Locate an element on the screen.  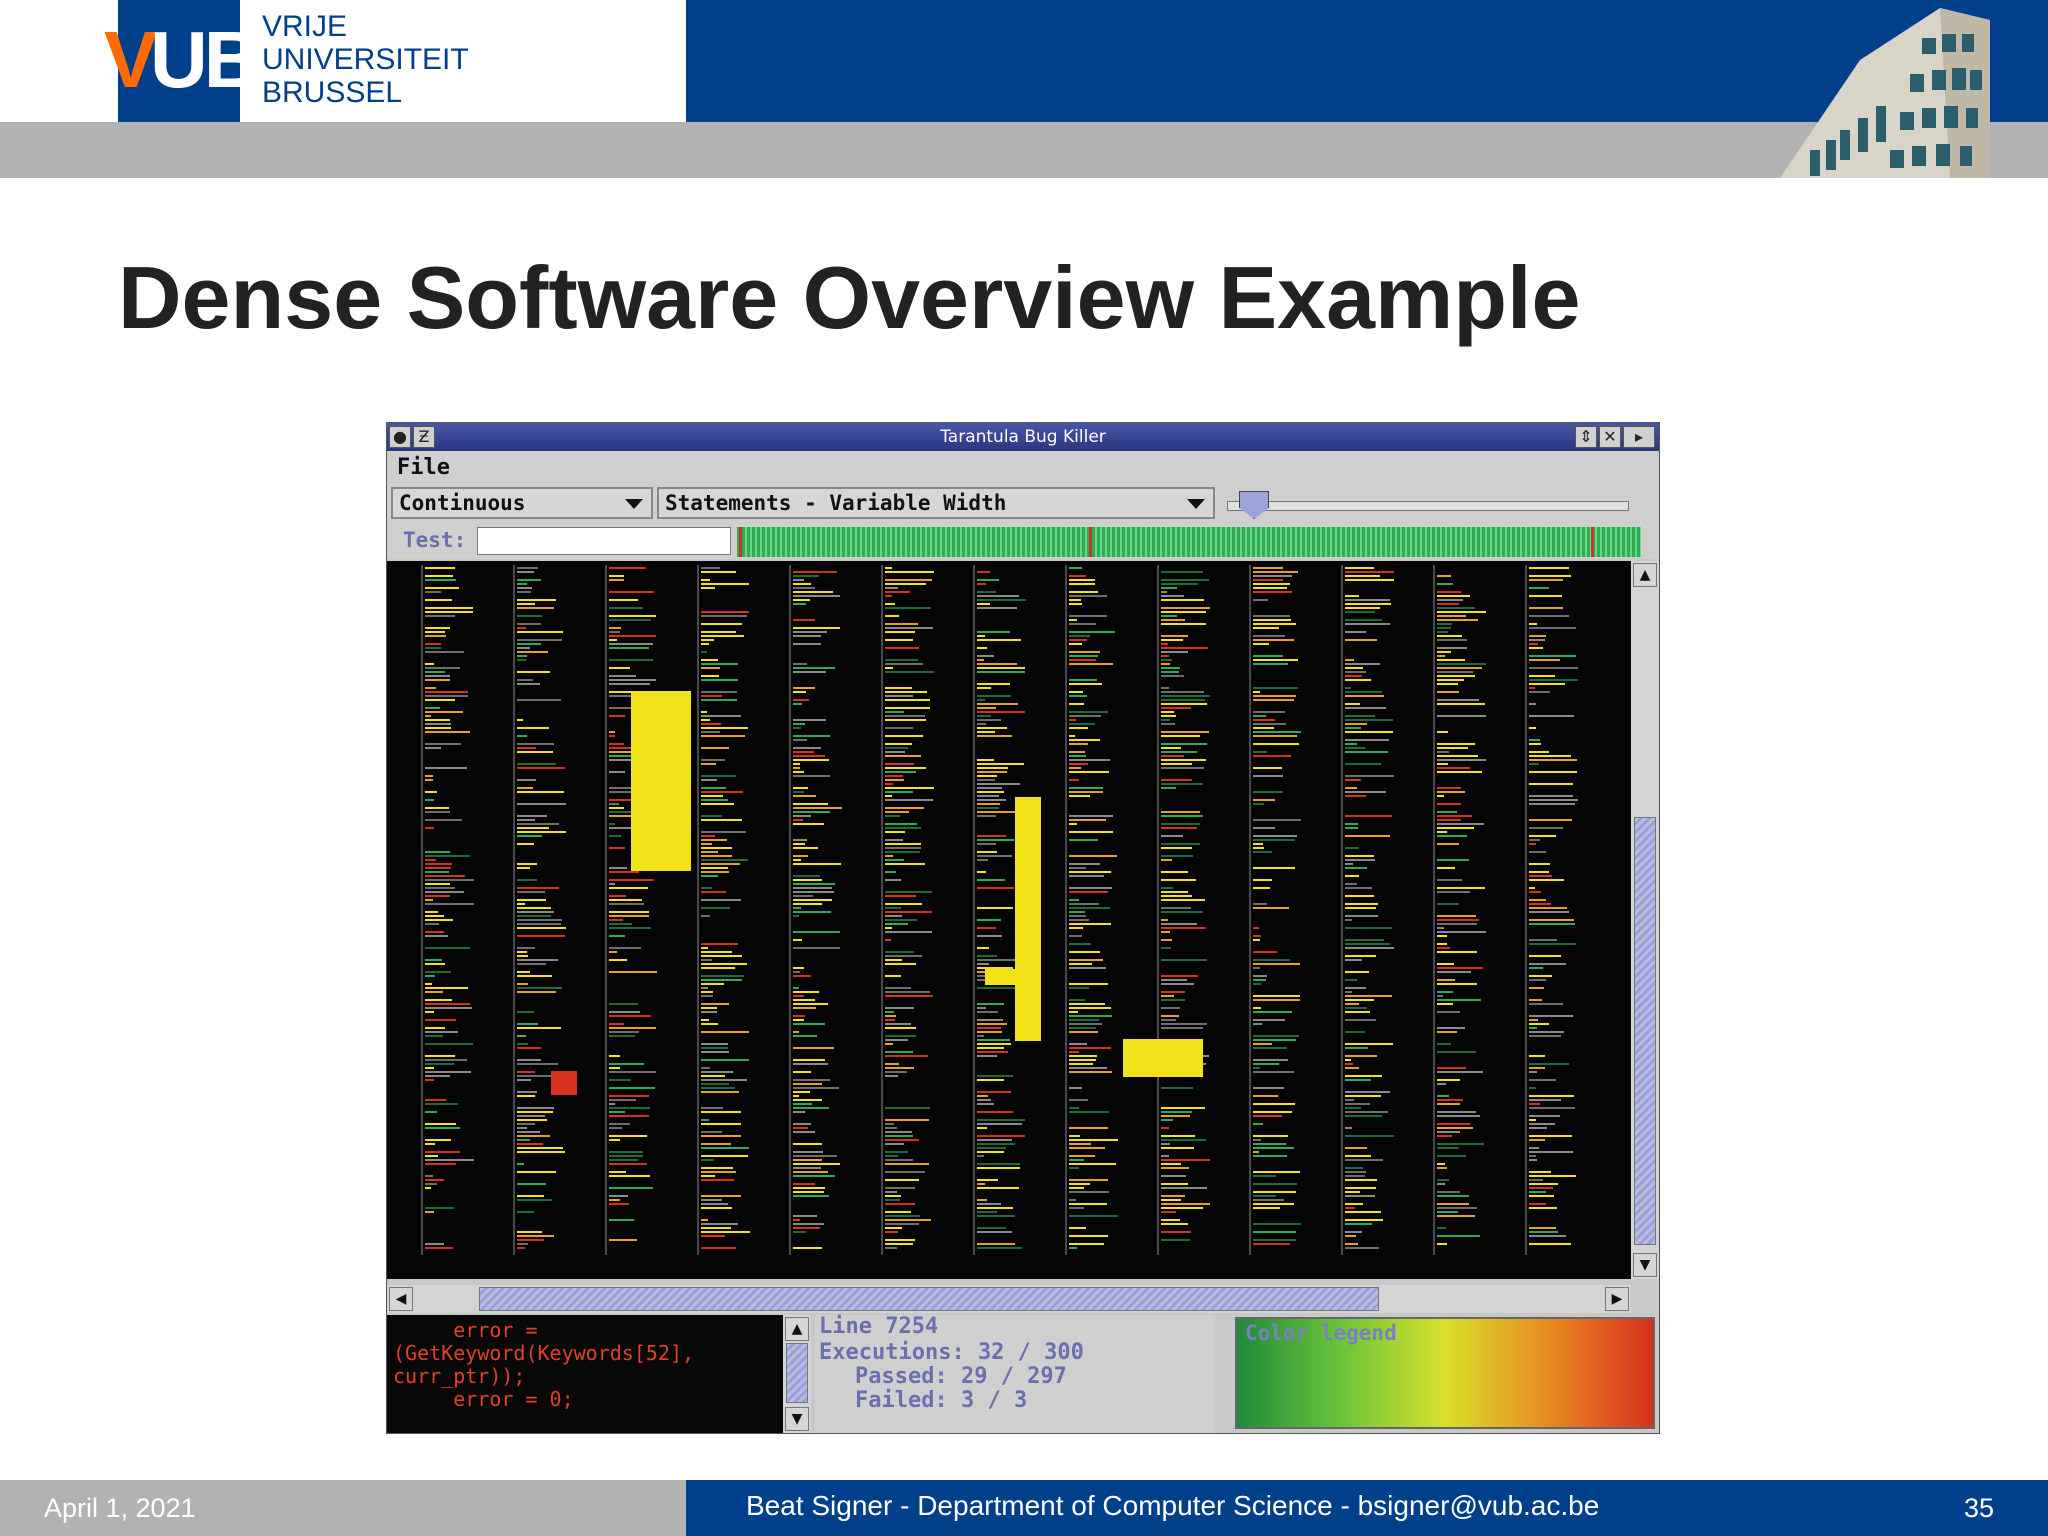
test-input is located at coordinates (604, 541).